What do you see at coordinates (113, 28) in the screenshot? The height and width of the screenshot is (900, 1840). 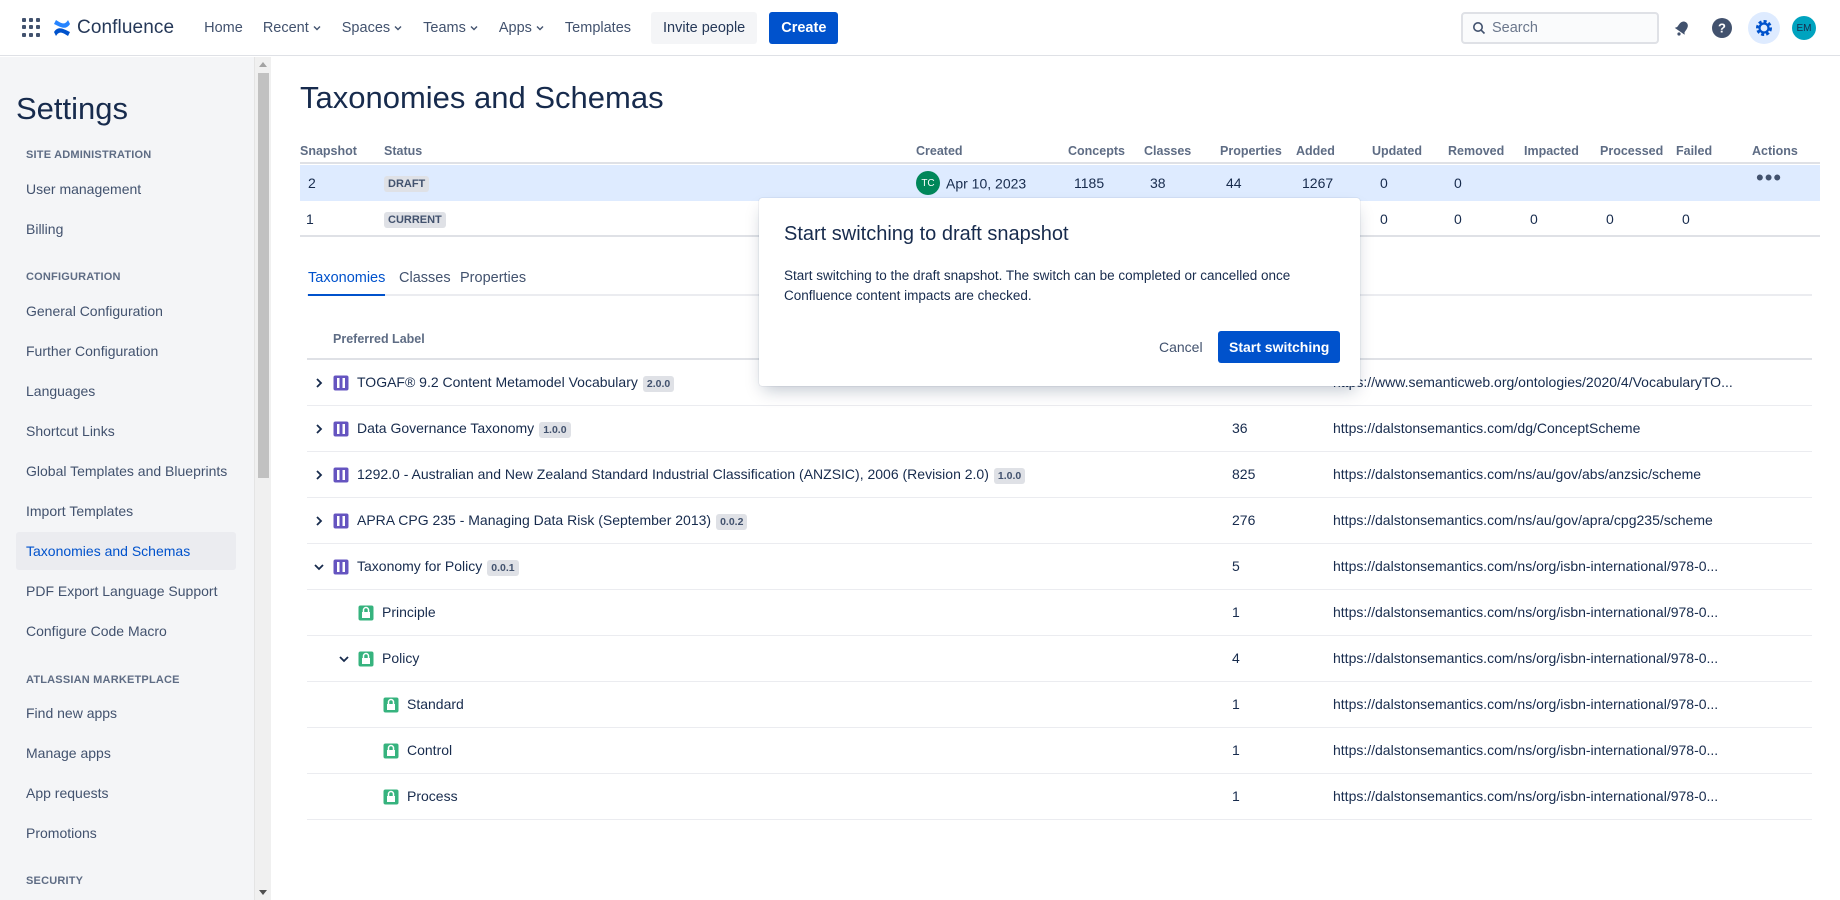 I see `confluence-logo: Confluence` at bounding box center [113, 28].